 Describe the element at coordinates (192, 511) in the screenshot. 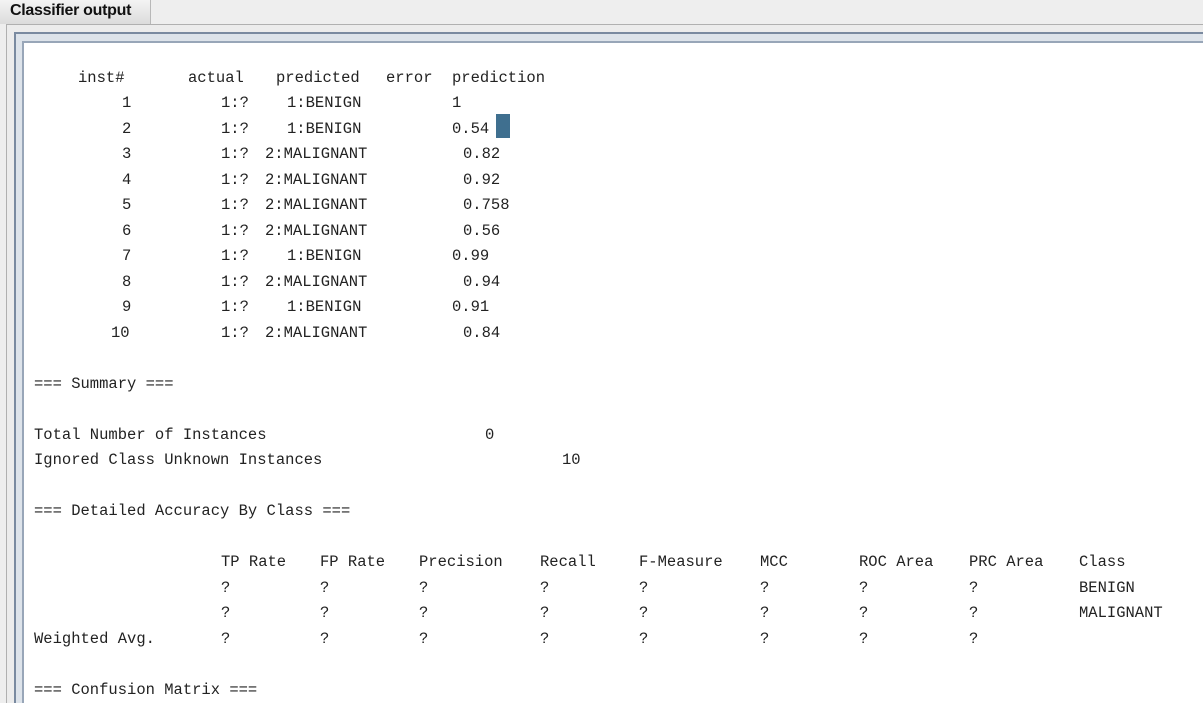

I see `accuracy-heading-text: === Detailed Accuracy By Class ===` at that location.